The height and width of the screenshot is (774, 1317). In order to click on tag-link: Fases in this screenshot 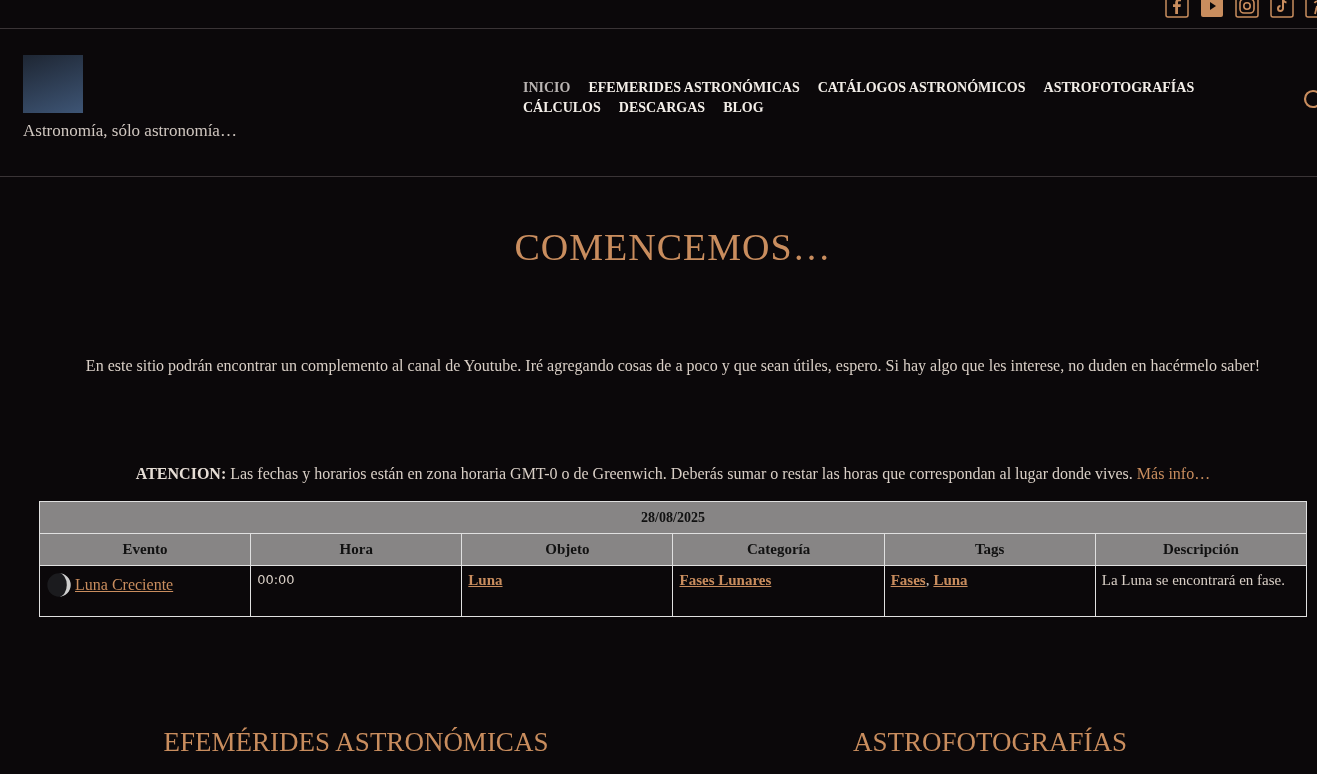, I will do `click(908, 580)`.